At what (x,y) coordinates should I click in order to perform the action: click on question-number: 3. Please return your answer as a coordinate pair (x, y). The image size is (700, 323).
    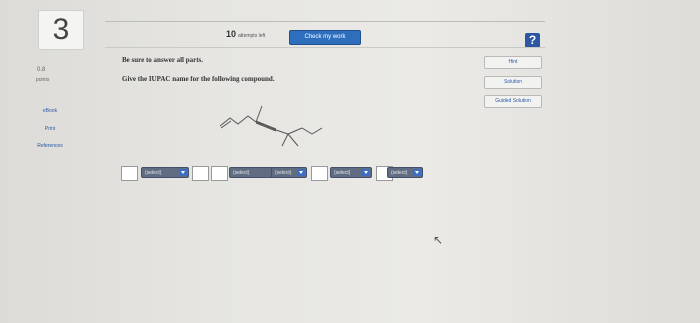
    Looking at the image, I should click on (61, 30).